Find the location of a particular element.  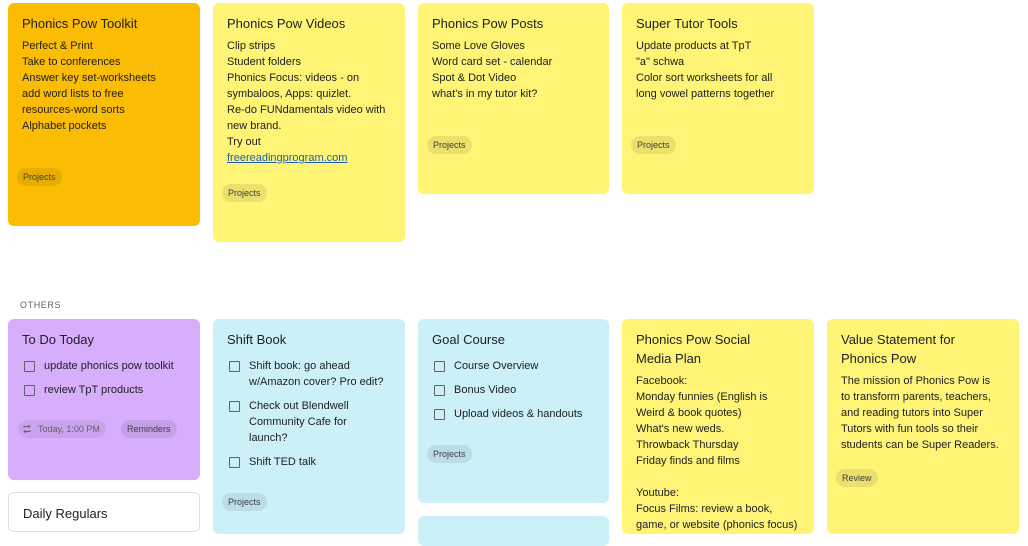

note-line: symbaloos, Apps: quizlet. is located at coordinates (289, 94).